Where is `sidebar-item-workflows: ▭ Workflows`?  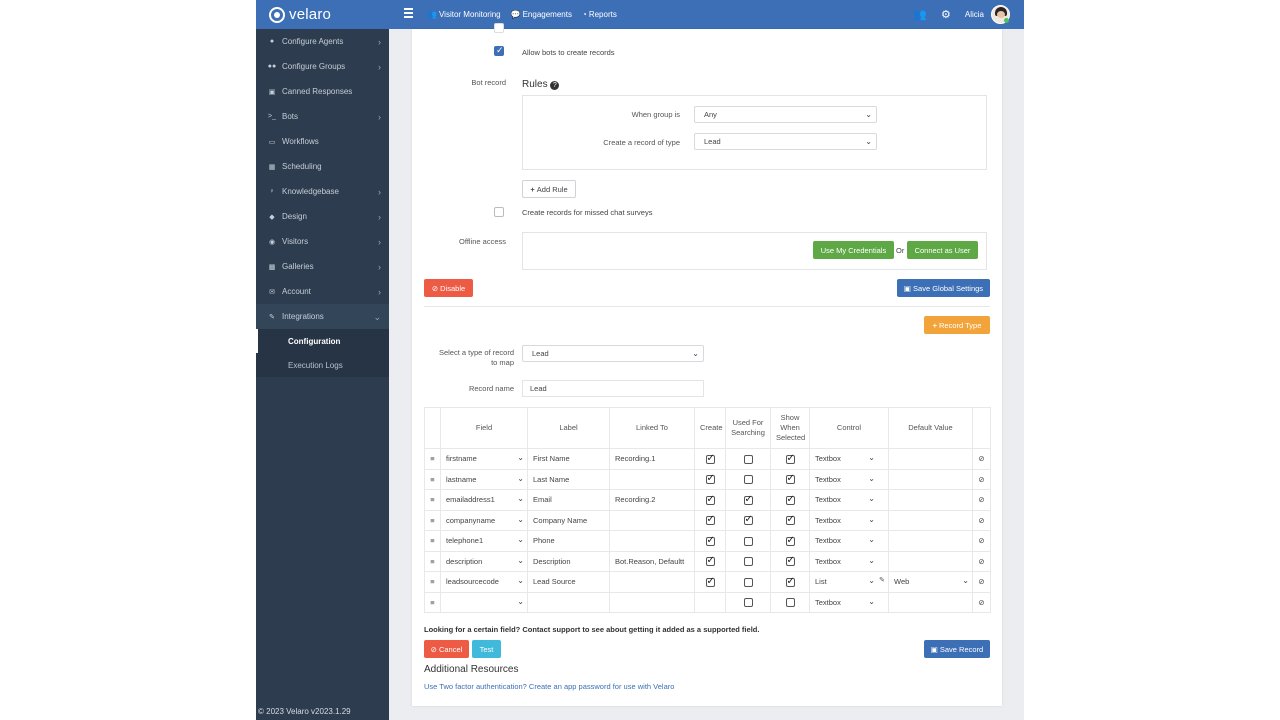 sidebar-item-workflows: ▭ Workflows is located at coordinates (322, 141).